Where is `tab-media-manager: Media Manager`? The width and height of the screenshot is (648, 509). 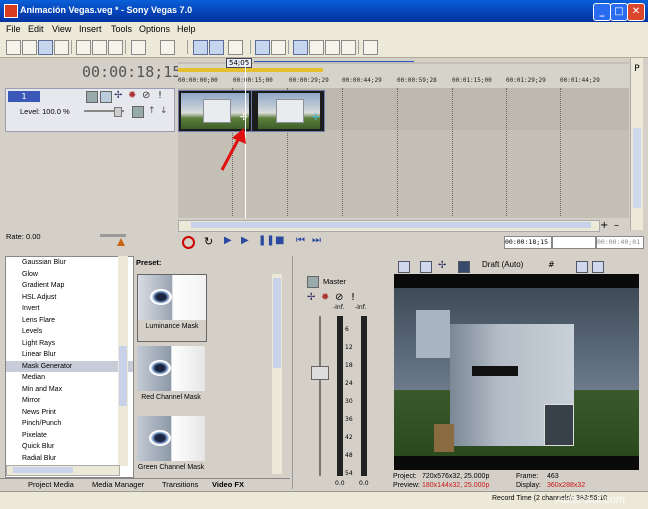
tab-media-manager: Media Manager is located at coordinates (118, 484).